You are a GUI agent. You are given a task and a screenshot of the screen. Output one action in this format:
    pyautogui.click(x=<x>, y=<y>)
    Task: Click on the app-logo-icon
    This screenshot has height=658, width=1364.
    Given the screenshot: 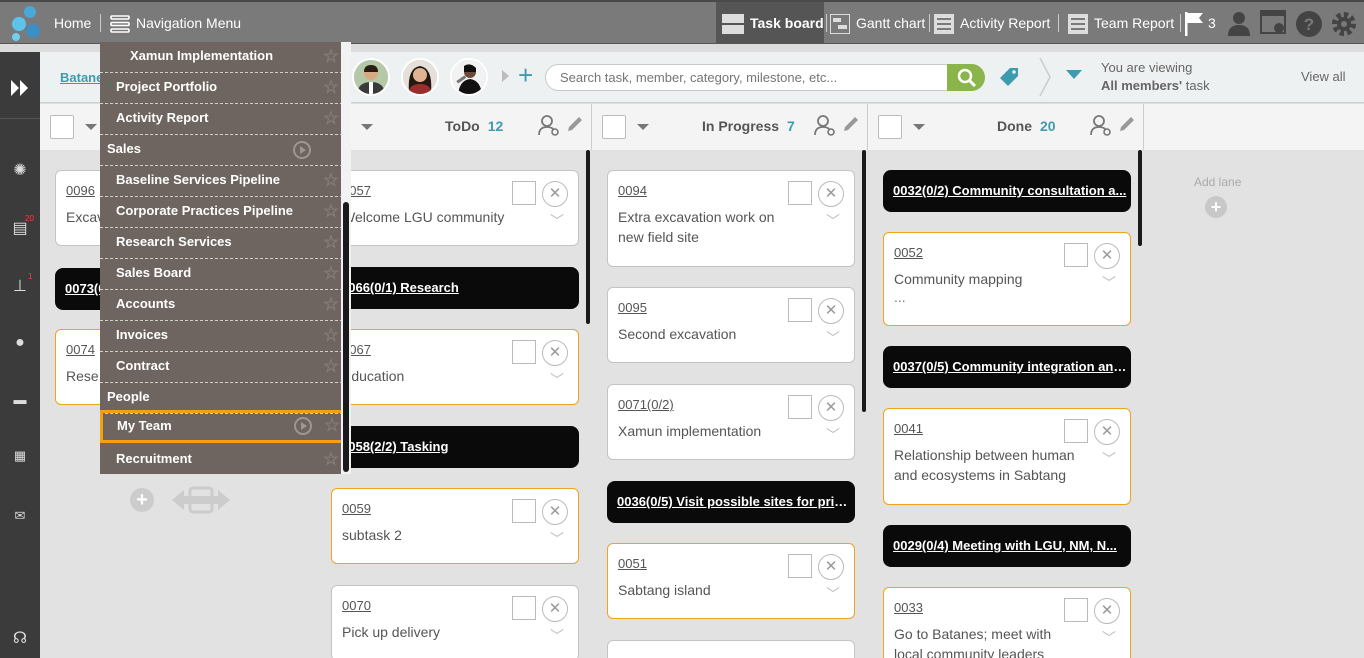 What is the action you would take?
    pyautogui.click(x=26, y=23)
    